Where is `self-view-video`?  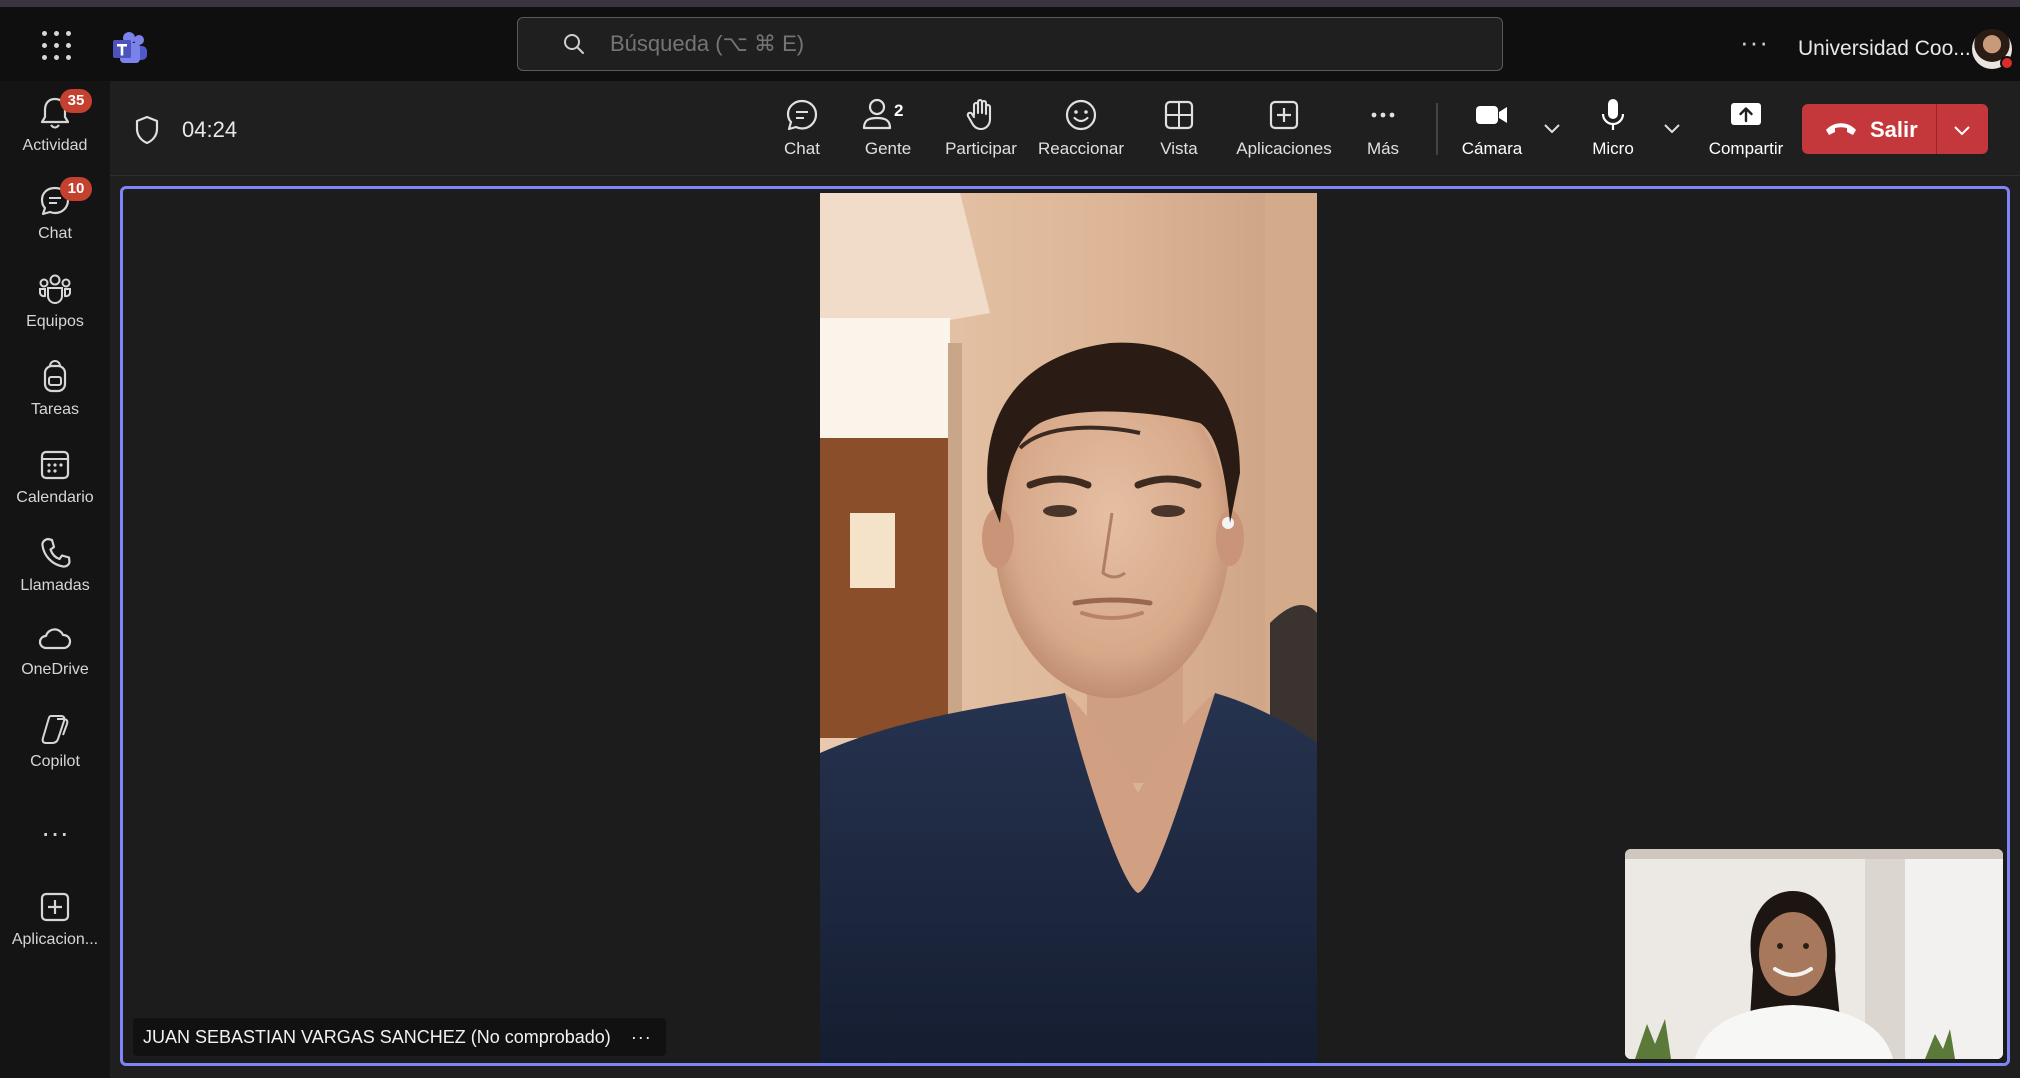
self-view-video is located at coordinates (1814, 954).